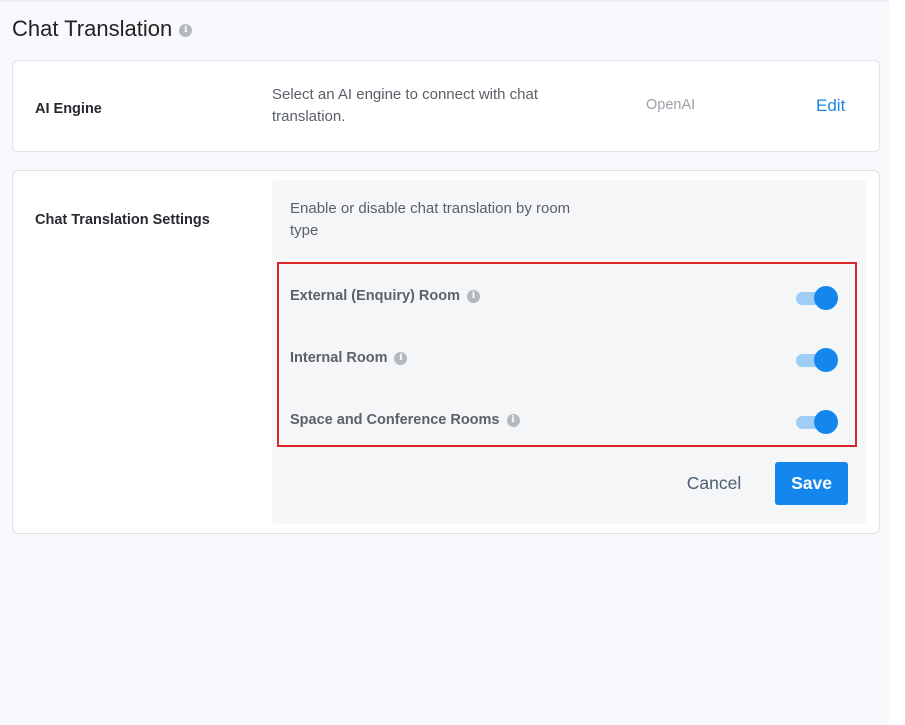 This screenshot has width=905, height=725. I want to click on page-header: Chat Translation i, so click(102, 29).